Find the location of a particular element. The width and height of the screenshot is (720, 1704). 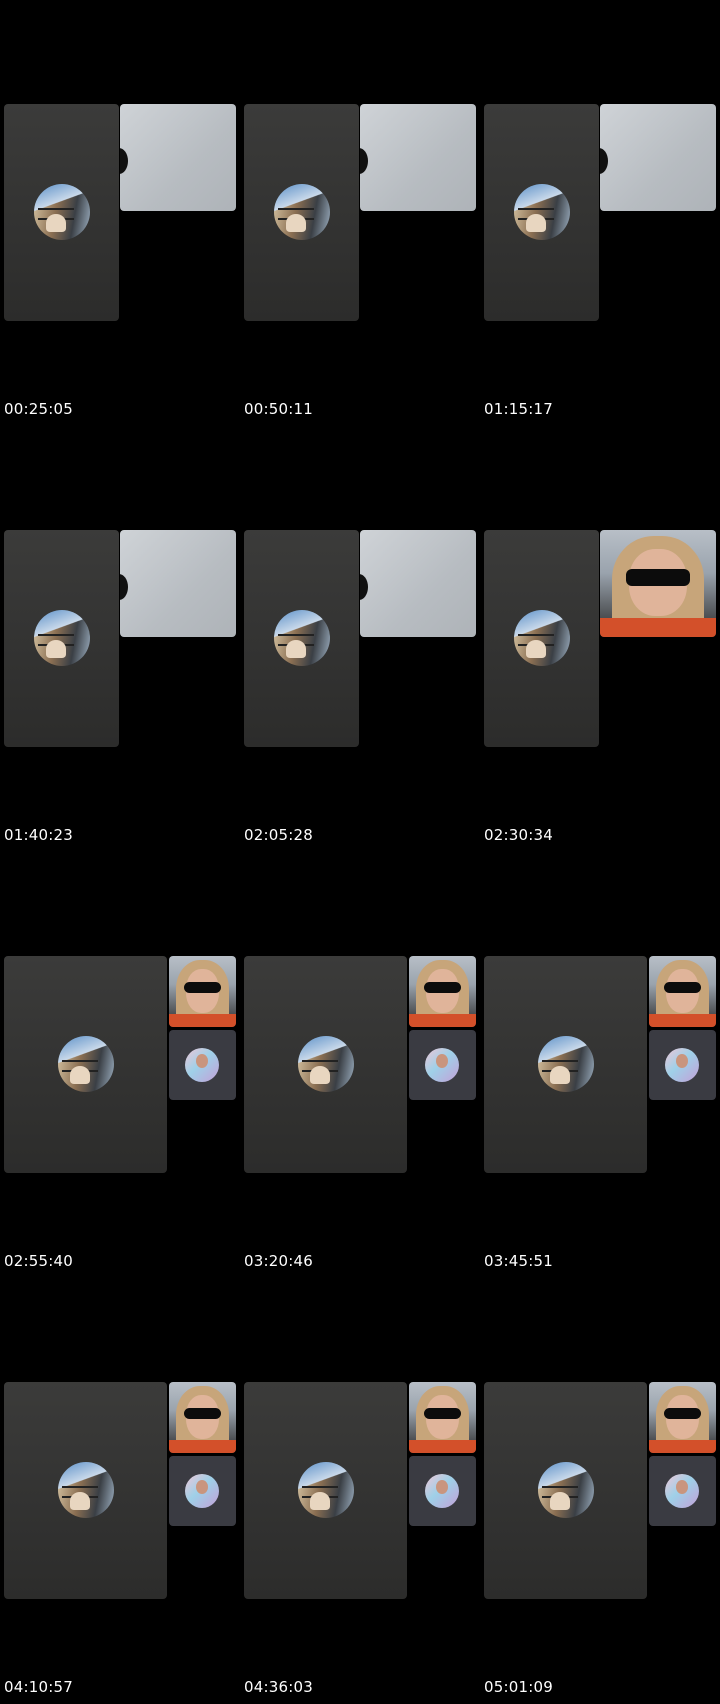

frame-timestamp: 03:45:51 is located at coordinates (518, 1261).